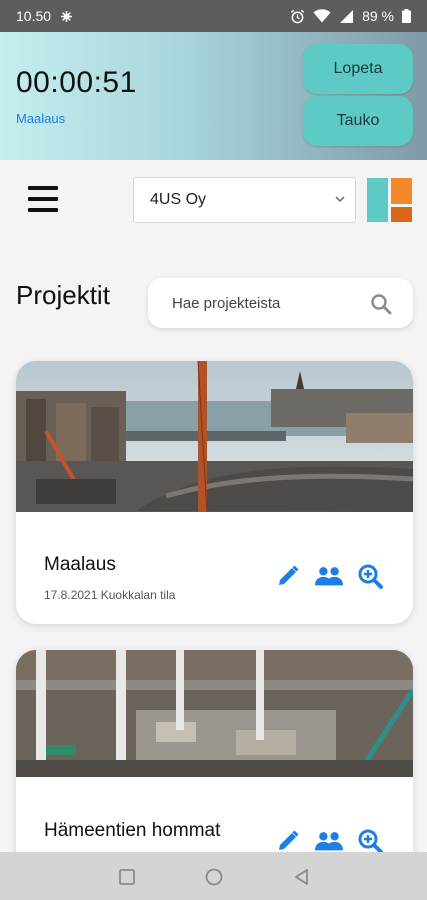 The height and width of the screenshot is (900, 427). What do you see at coordinates (178, 199) in the screenshot?
I see `company-select-value: 4US Oy` at bounding box center [178, 199].